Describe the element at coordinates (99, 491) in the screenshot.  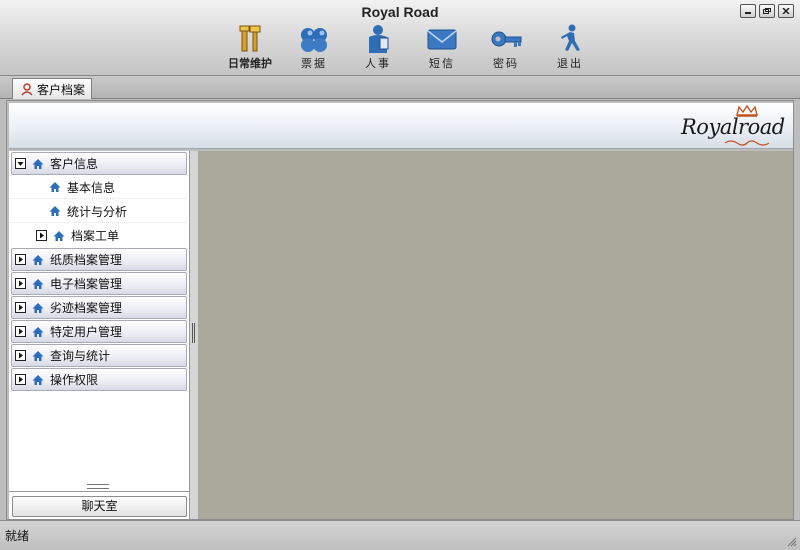
I see `divider` at that location.